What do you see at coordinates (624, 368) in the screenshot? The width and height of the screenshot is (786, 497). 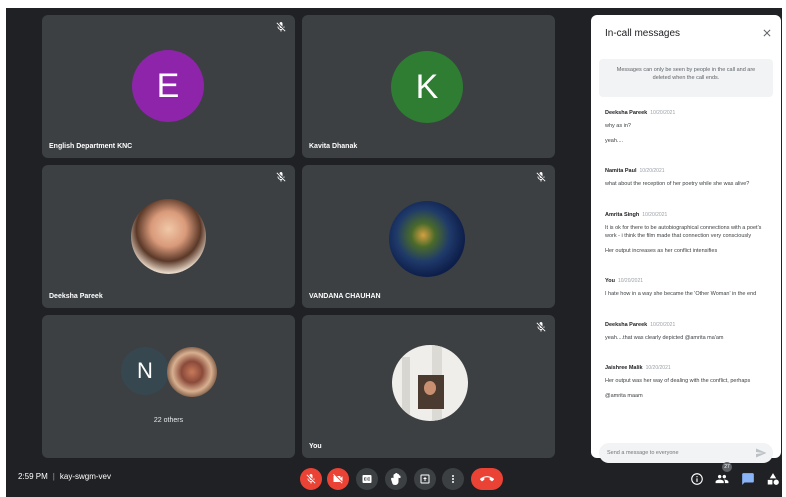 I see `message-sender: Jaishree Malik` at bounding box center [624, 368].